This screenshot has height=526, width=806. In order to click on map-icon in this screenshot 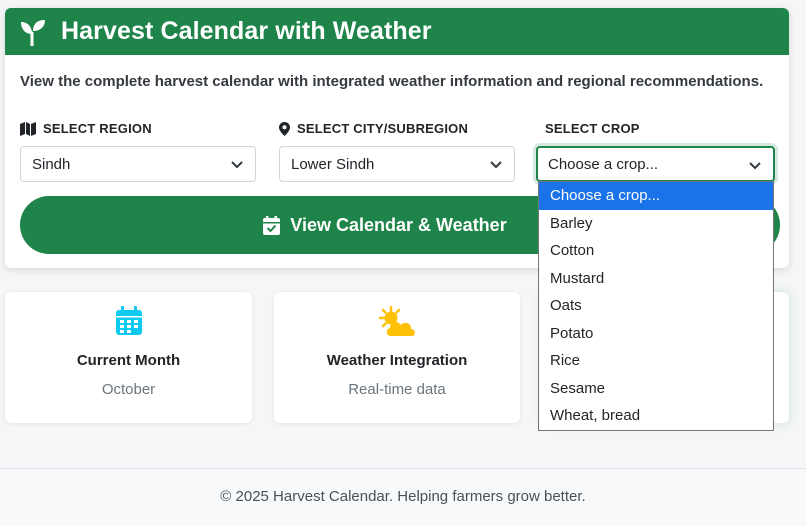, I will do `click(28, 128)`.